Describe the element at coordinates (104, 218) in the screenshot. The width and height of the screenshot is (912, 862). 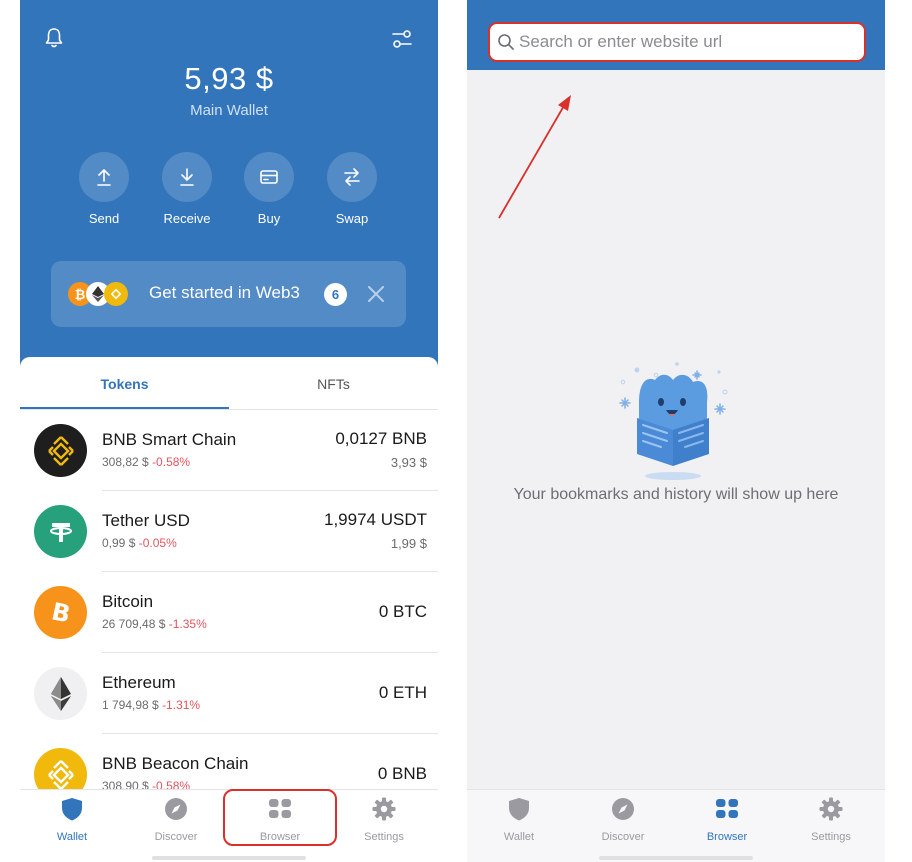
I see `send-label: Send` at that location.